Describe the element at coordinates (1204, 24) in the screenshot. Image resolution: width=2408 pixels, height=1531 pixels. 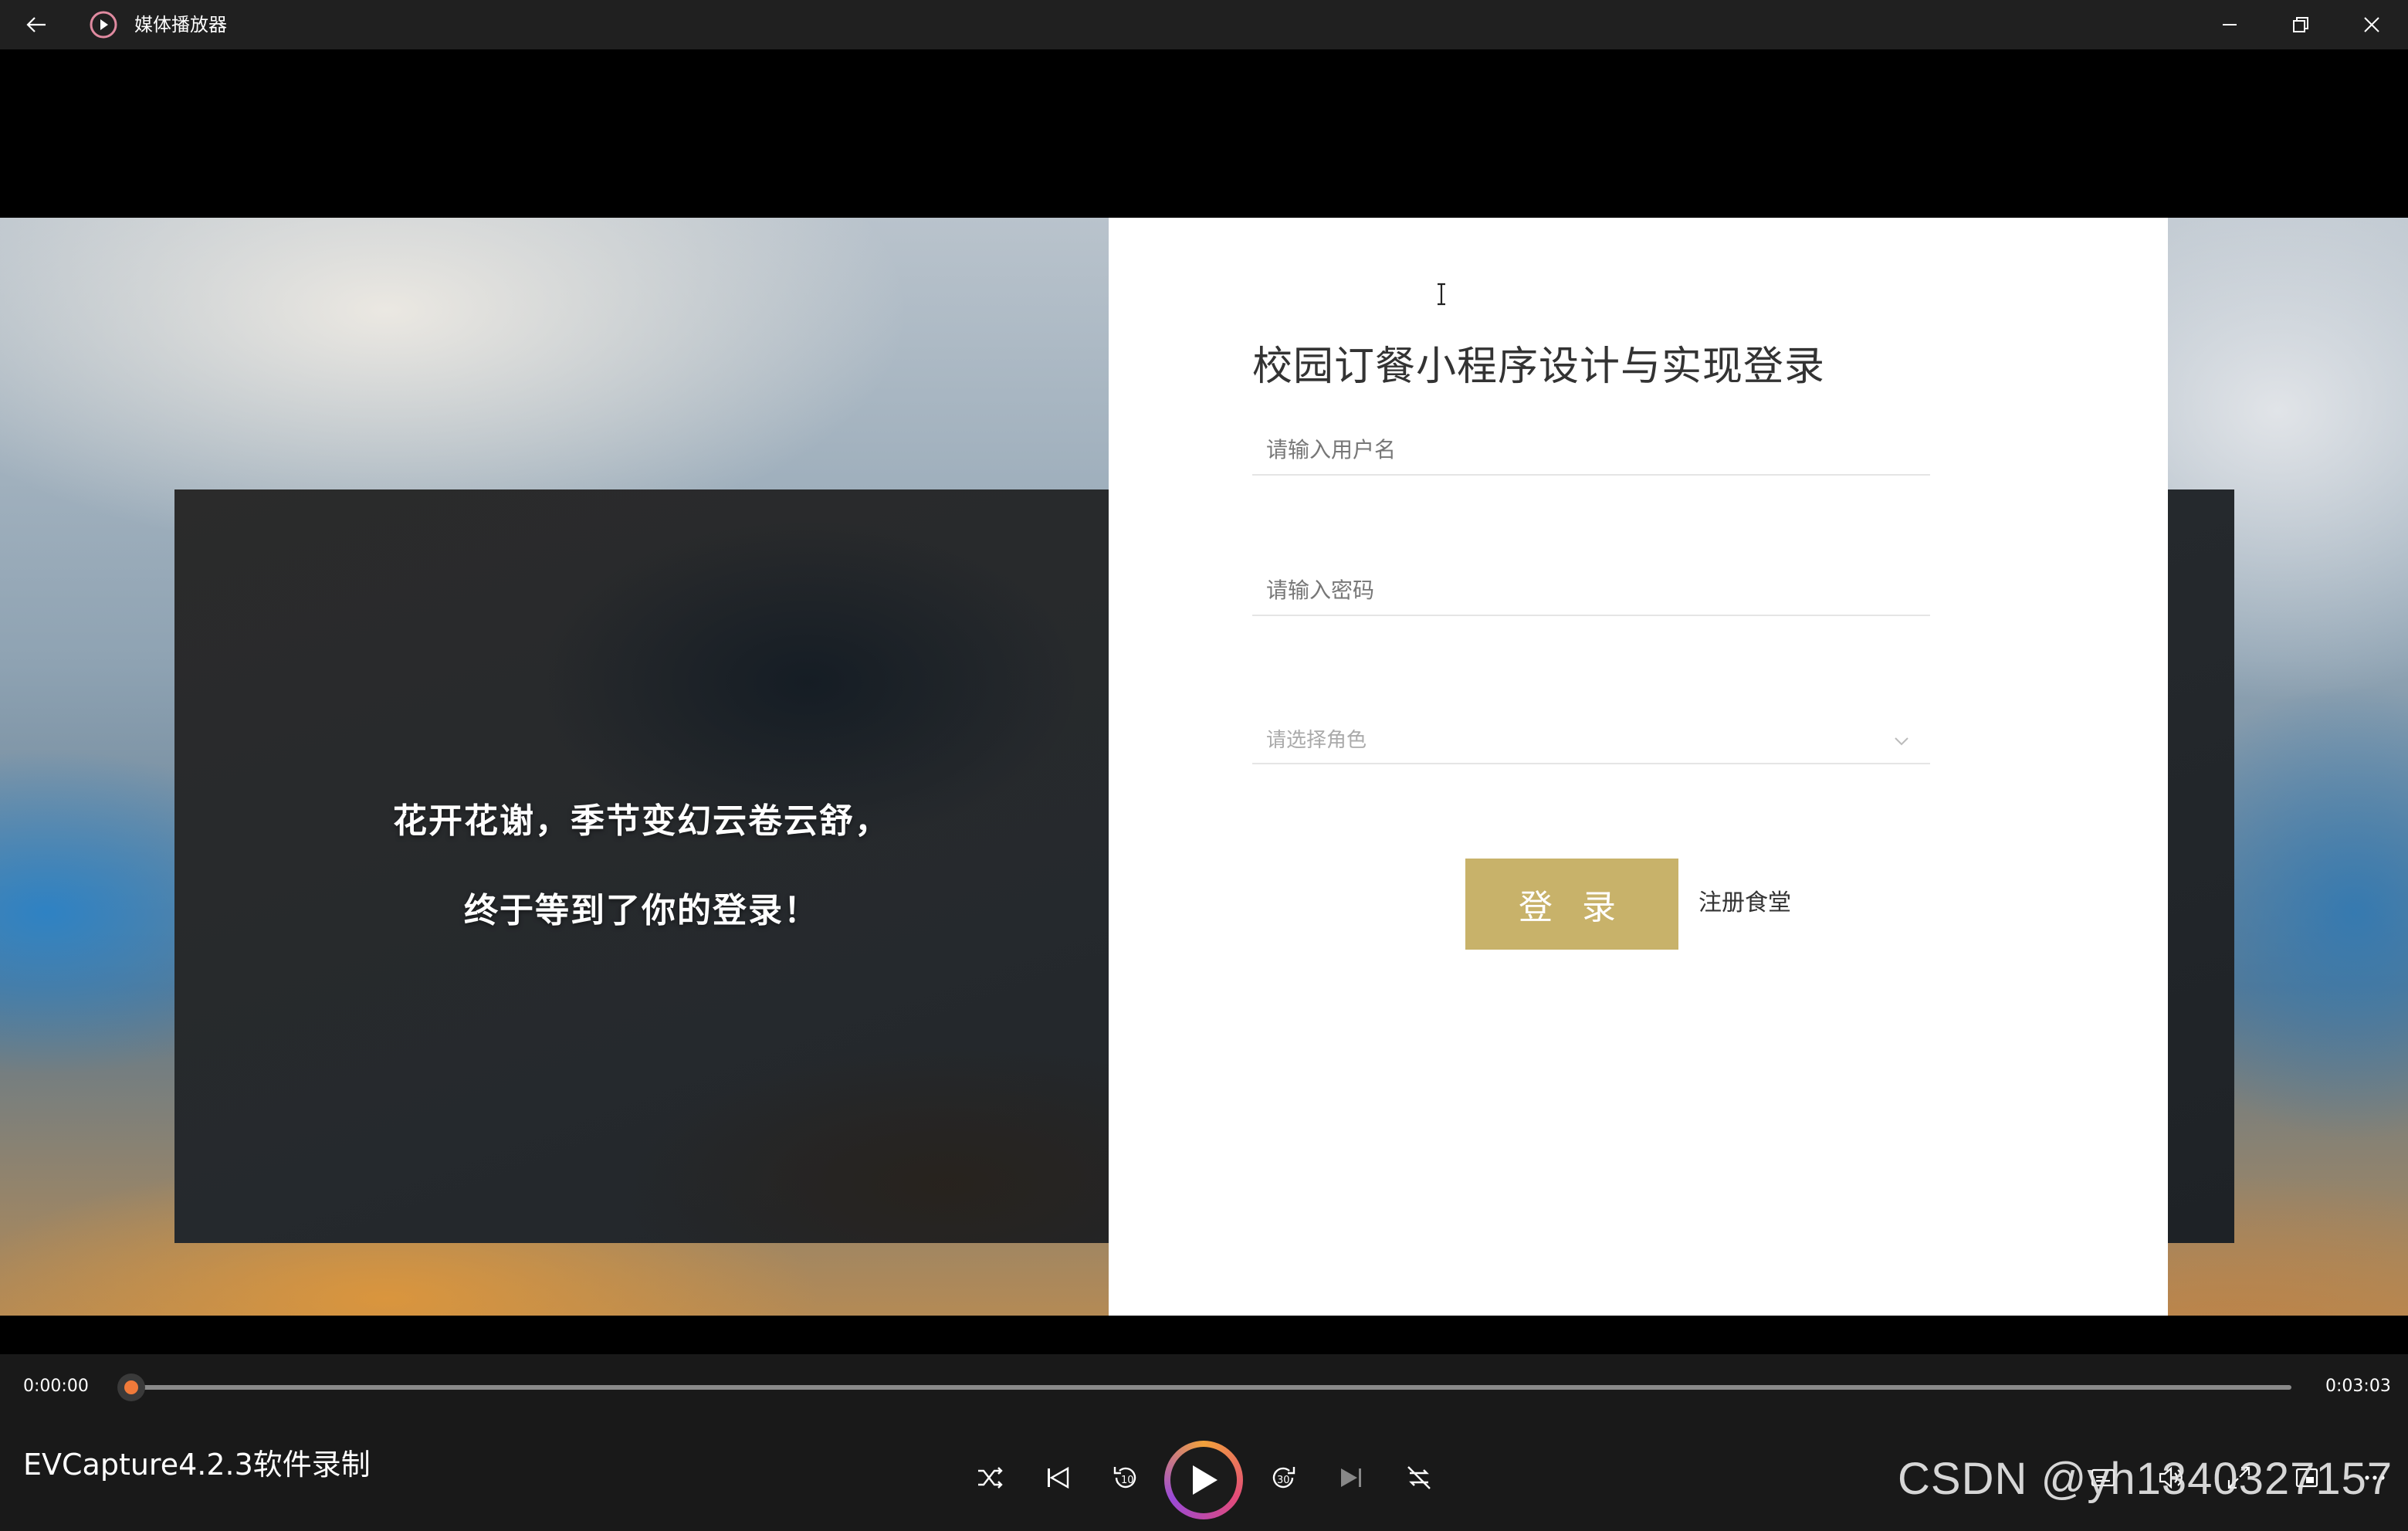
I see `title-bar: 媒体播放器` at that location.